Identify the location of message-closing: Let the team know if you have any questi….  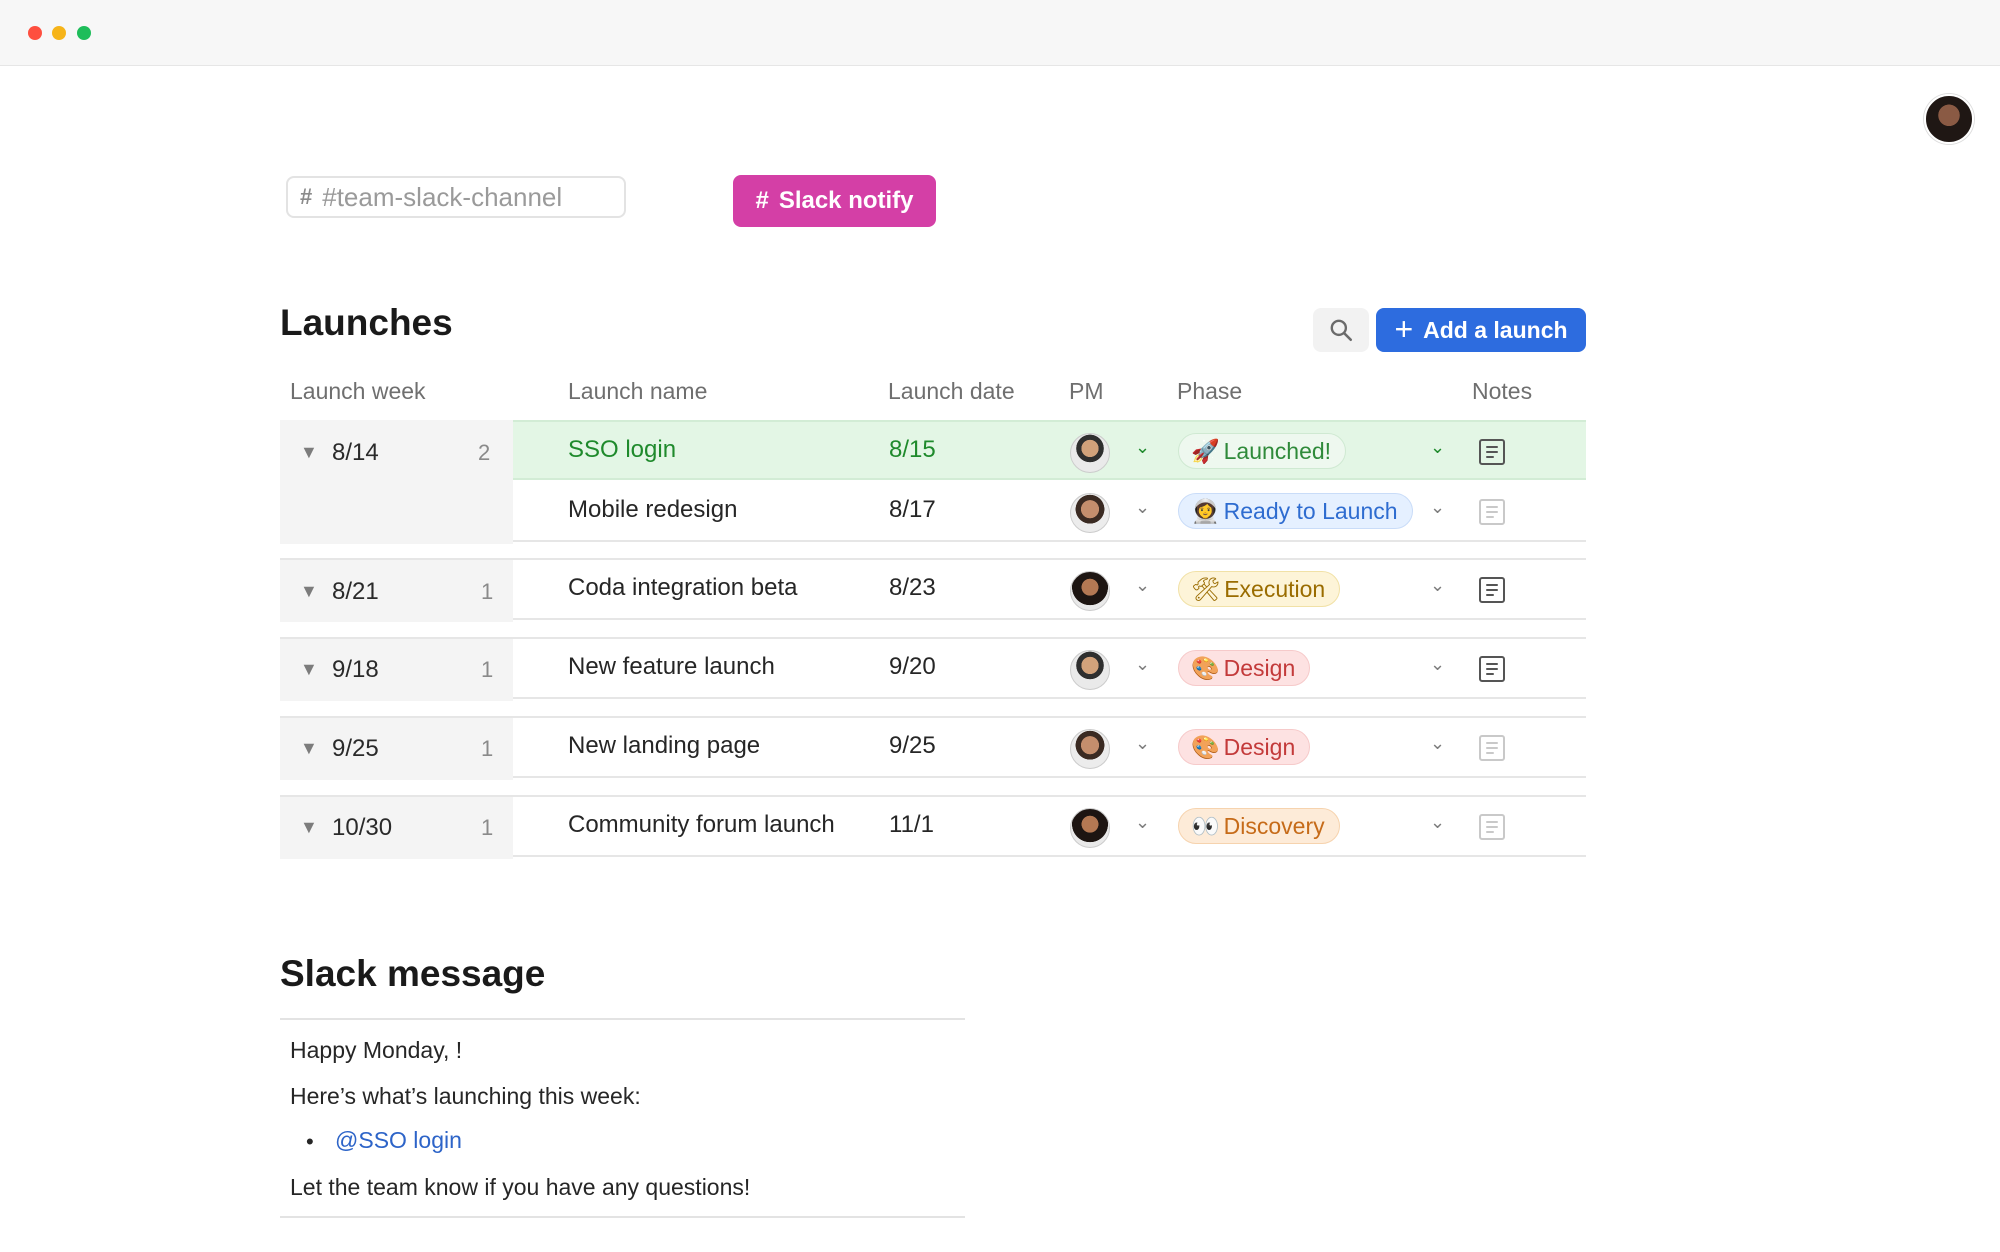
(520, 1187).